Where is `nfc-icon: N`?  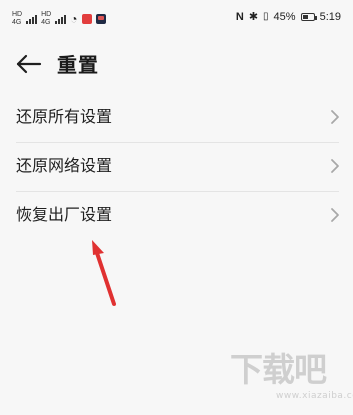
nfc-icon: N is located at coordinates (239, 16).